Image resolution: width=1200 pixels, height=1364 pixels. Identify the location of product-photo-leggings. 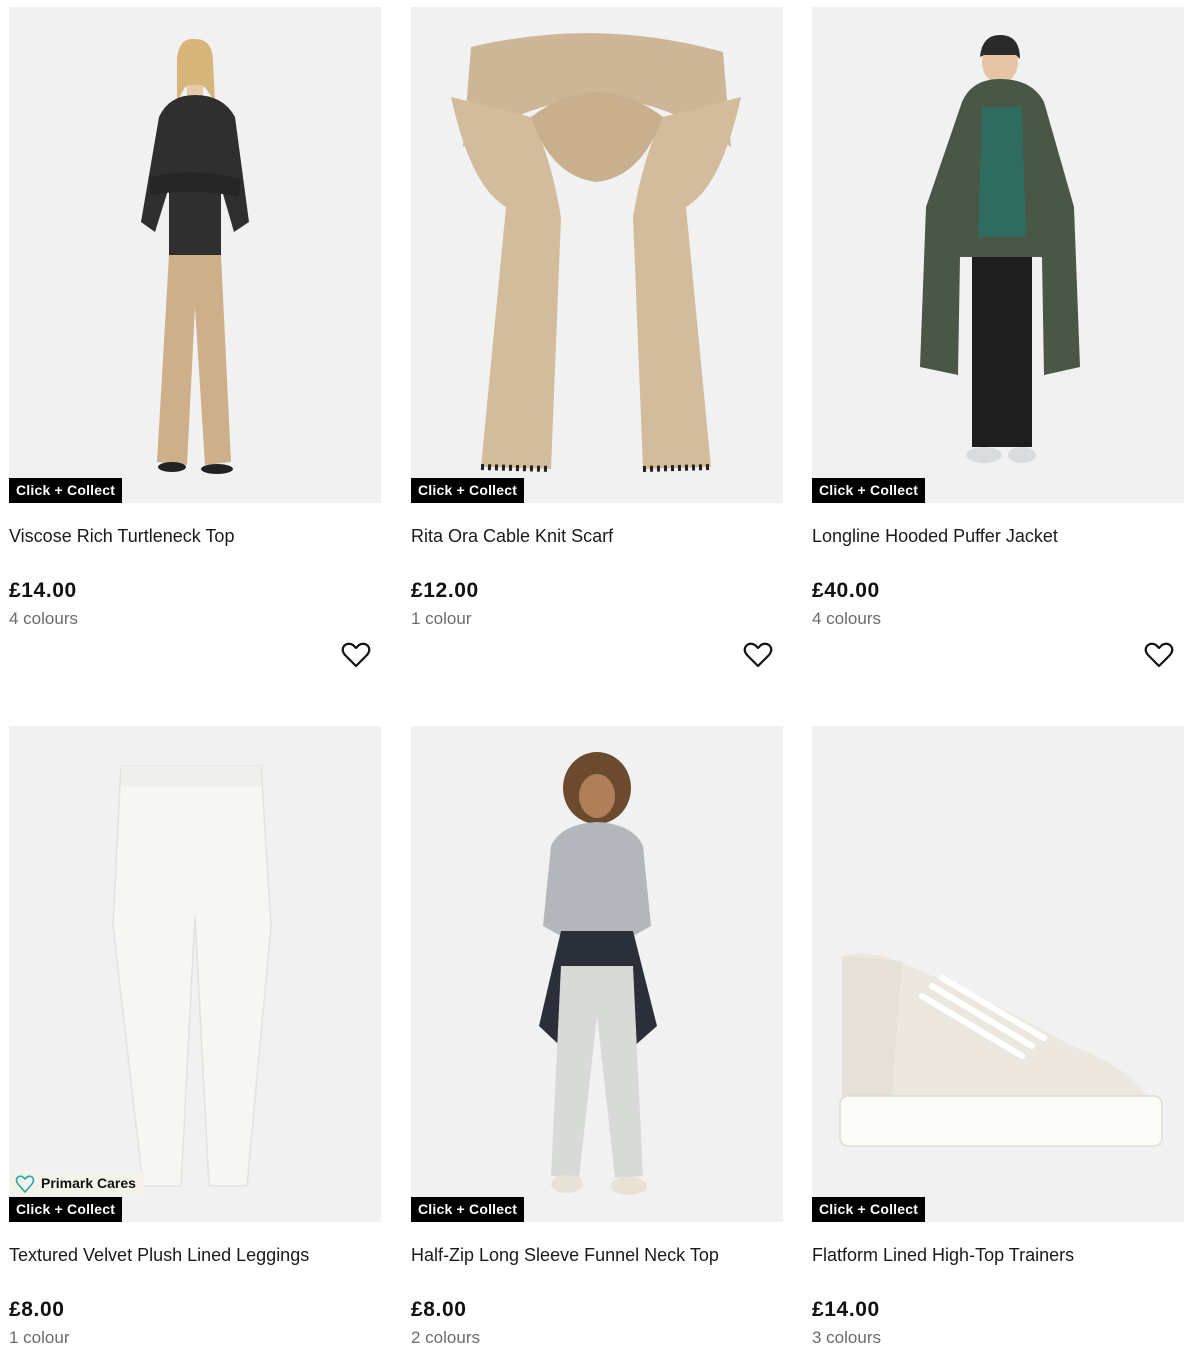
(195, 974).